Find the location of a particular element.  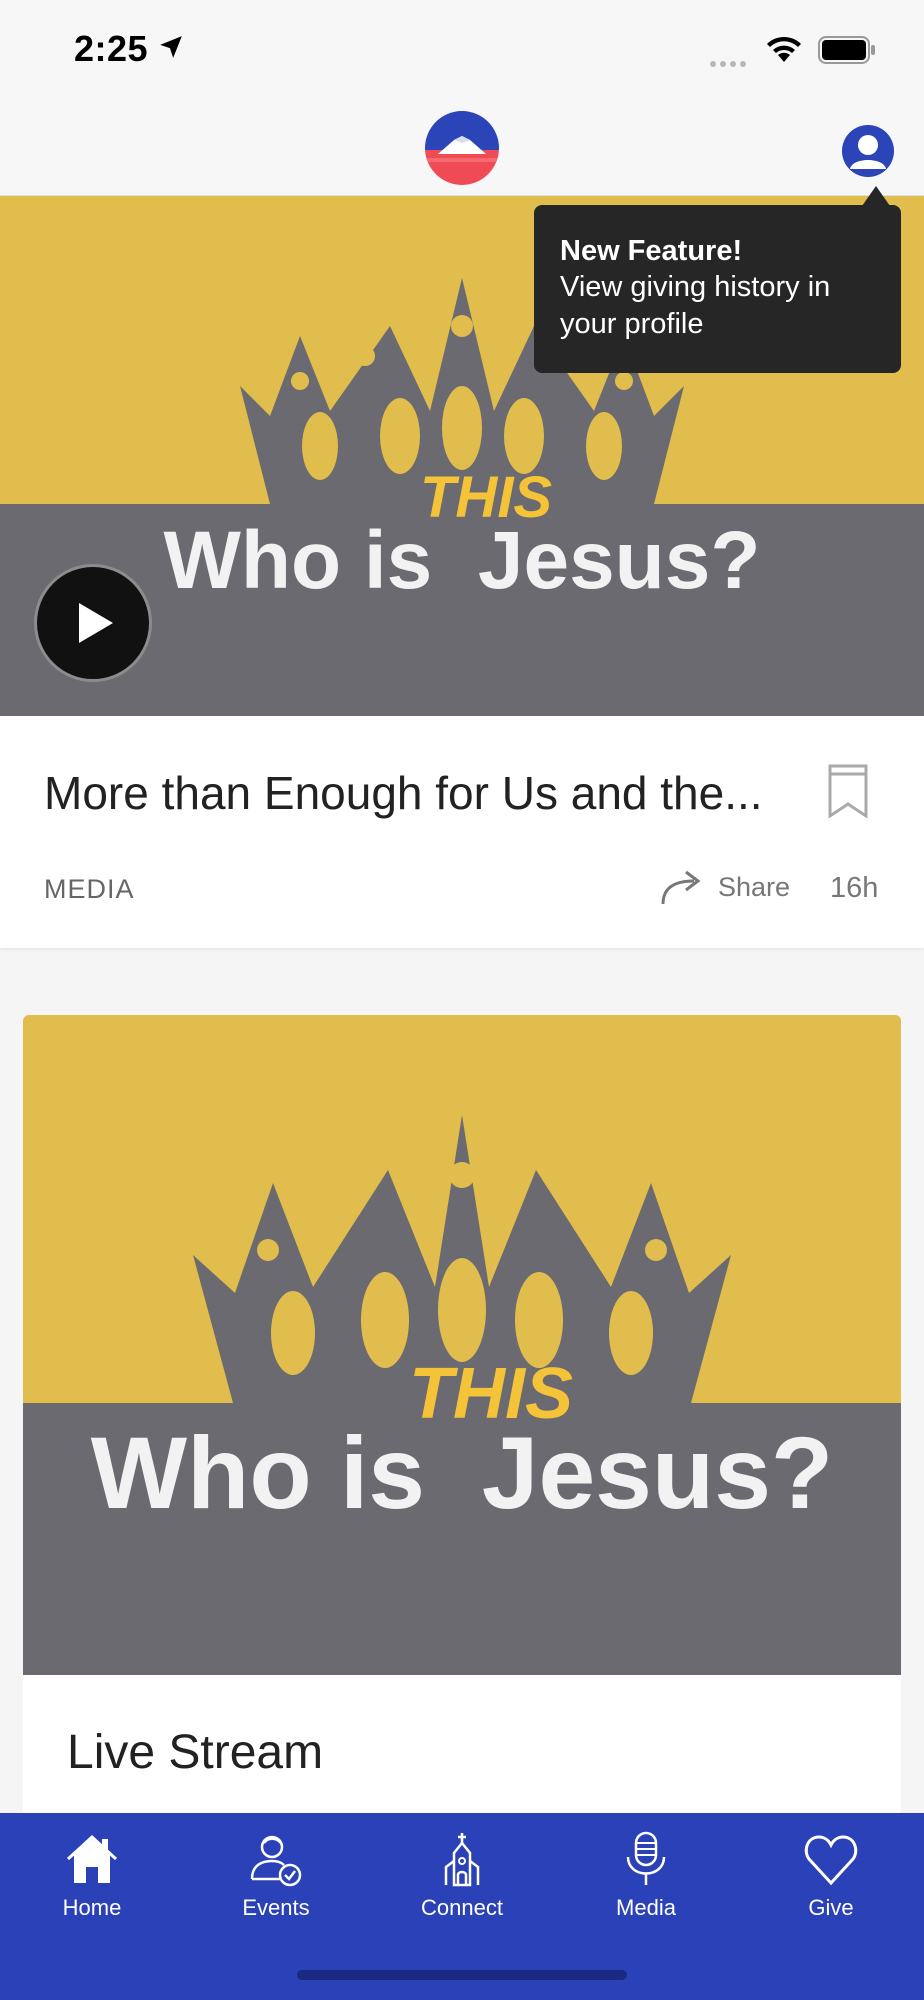

events-icon is located at coordinates (276, 1861).